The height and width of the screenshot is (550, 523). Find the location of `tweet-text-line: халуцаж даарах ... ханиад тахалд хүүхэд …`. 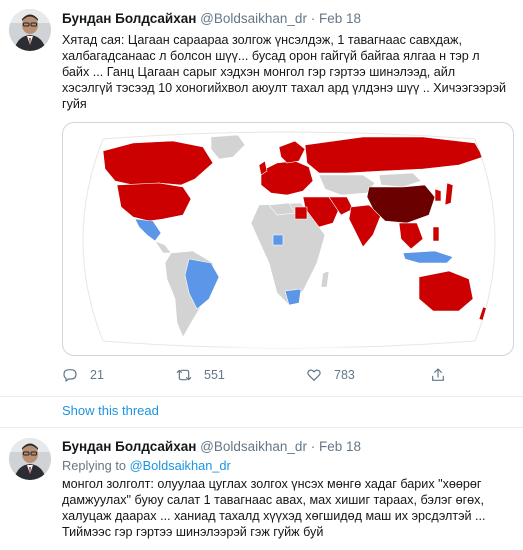

tweet-text-line: халуцаж даарах ... ханиад тахалд хүүхэд … is located at coordinates (274, 516).